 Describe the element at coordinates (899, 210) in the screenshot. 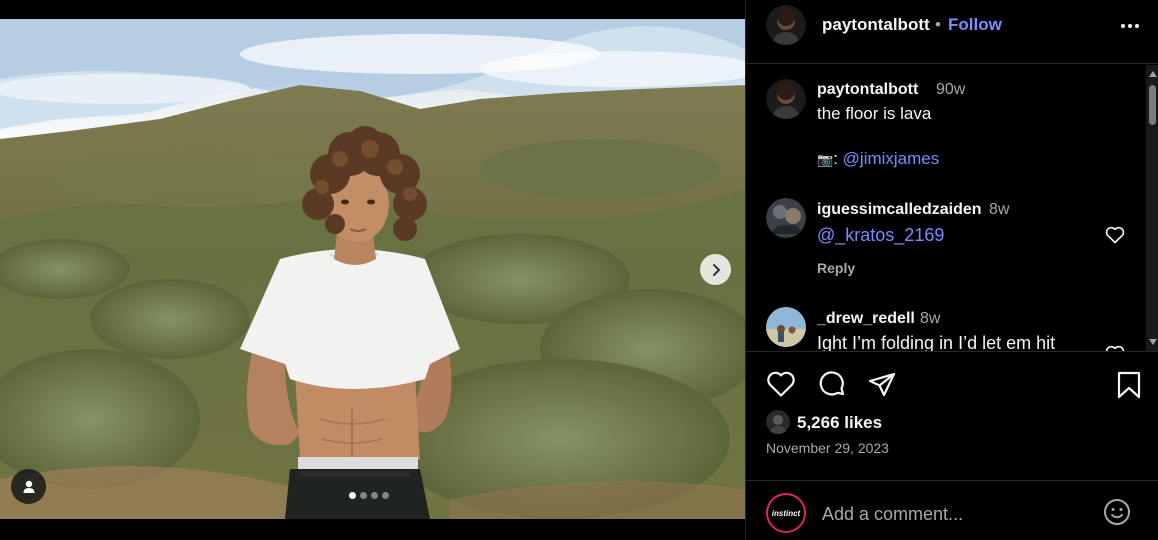

I see `comment-username: iguessimcalledzaiden` at that location.